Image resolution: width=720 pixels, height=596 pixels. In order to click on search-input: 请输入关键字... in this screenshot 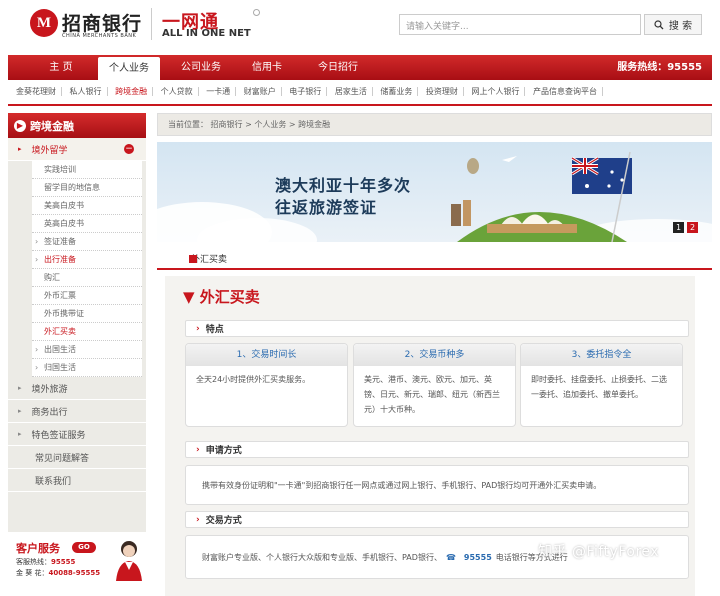, I will do `click(520, 24)`.